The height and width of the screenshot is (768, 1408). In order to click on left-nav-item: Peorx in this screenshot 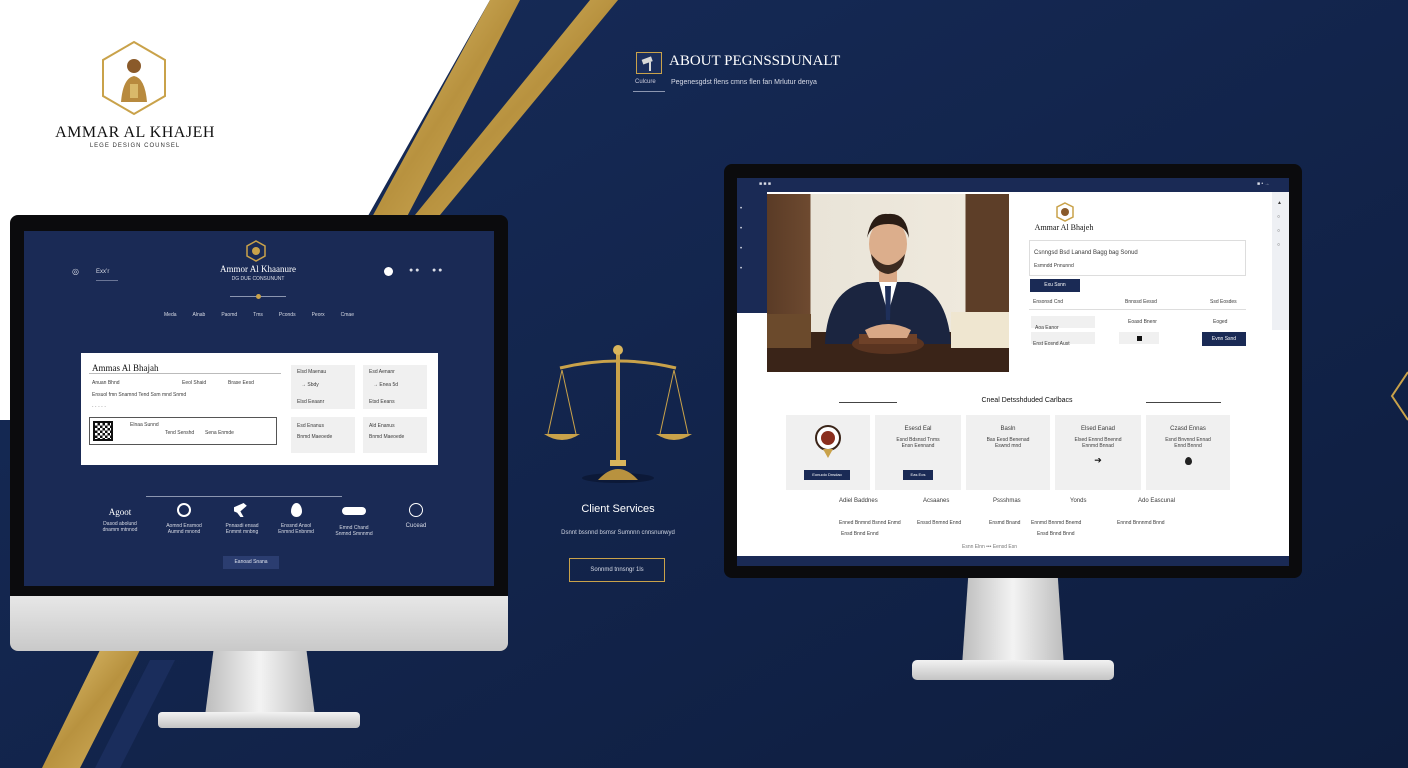, I will do `click(318, 315)`.